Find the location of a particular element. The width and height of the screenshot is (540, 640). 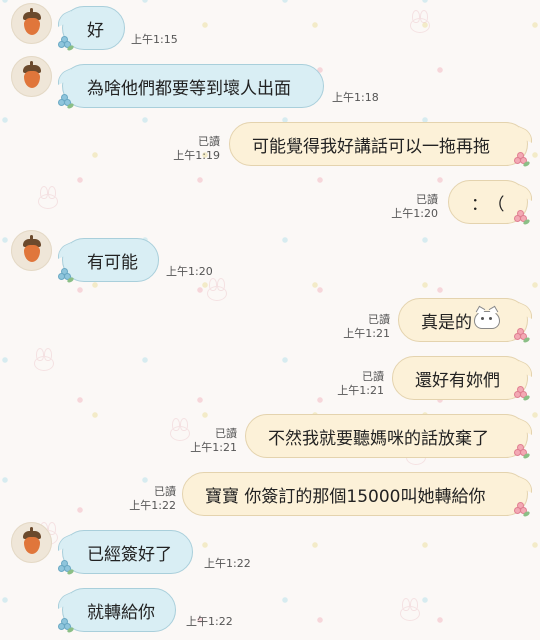

message-bubble-sent: 還好有妳們 is located at coordinates (460, 378).